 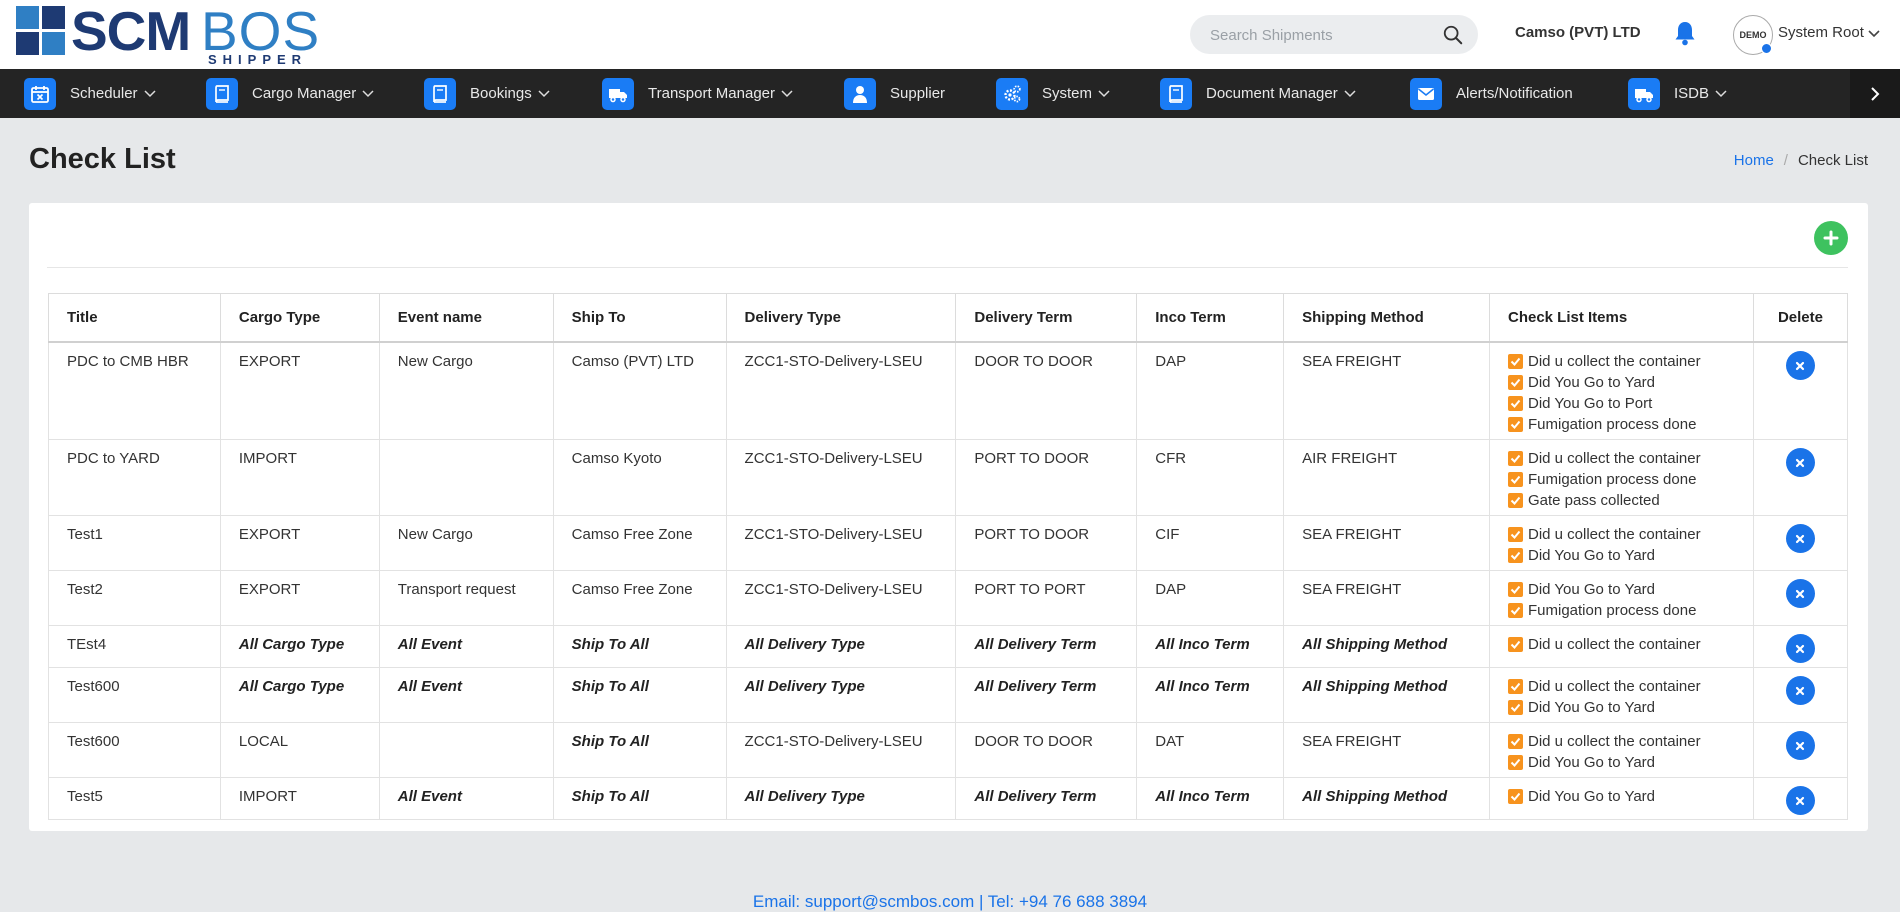 What do you see at coordinates (1210, 318) in the screenshot?
I see `column-header: Inco Term` at bounding box center [1210, 318].